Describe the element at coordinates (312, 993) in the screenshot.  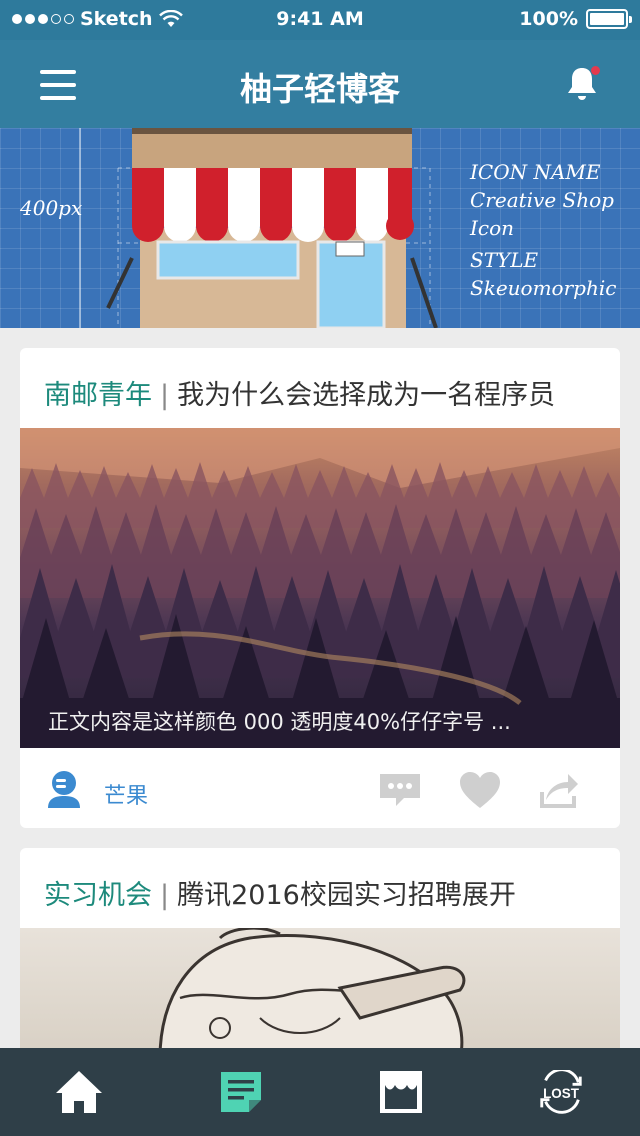
I see `sketch-illustration` at that location.